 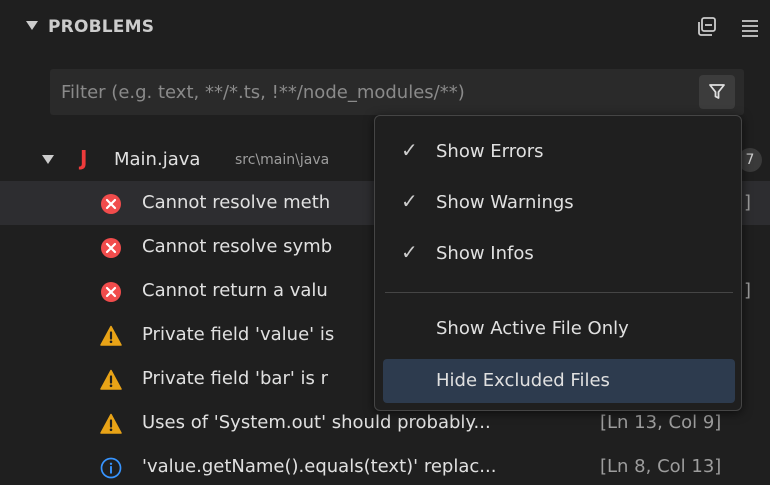 What do you see at coordinates (370, 92) in the screenshot?
I see `filter-input` at bounding box center [370, 92].